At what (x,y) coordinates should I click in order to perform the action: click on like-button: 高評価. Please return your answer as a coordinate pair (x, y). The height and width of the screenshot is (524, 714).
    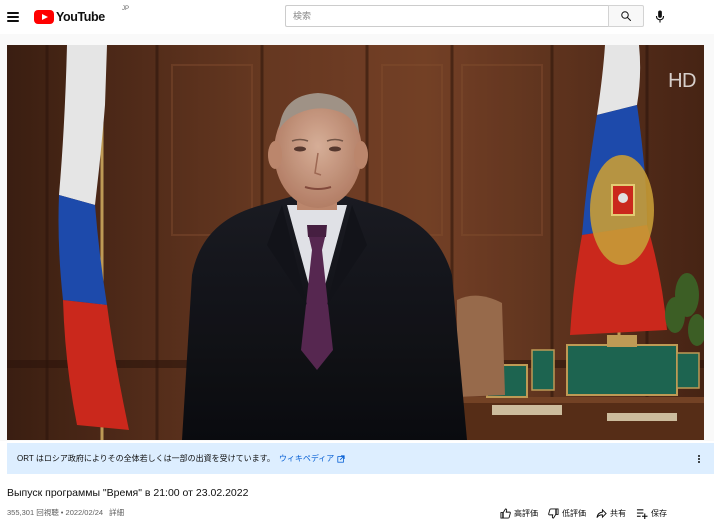
    Looking at the image, I should click on (519, 513).